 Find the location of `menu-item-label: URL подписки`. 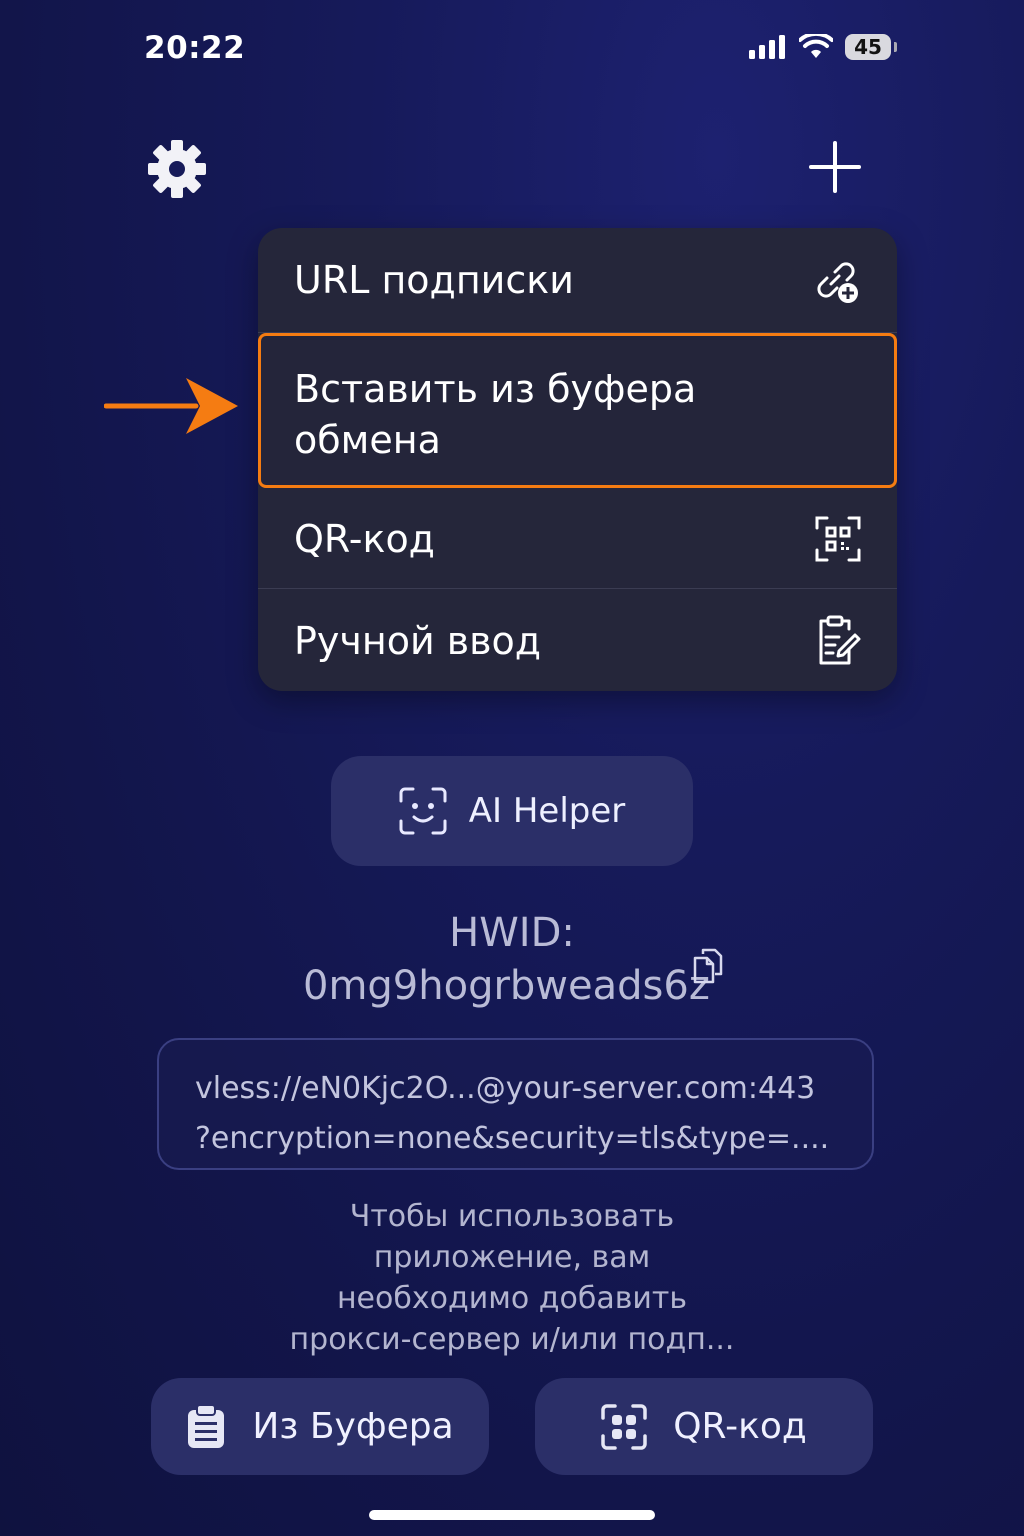

menu-item-label: URL подписки is located at coordinates (434, 280).